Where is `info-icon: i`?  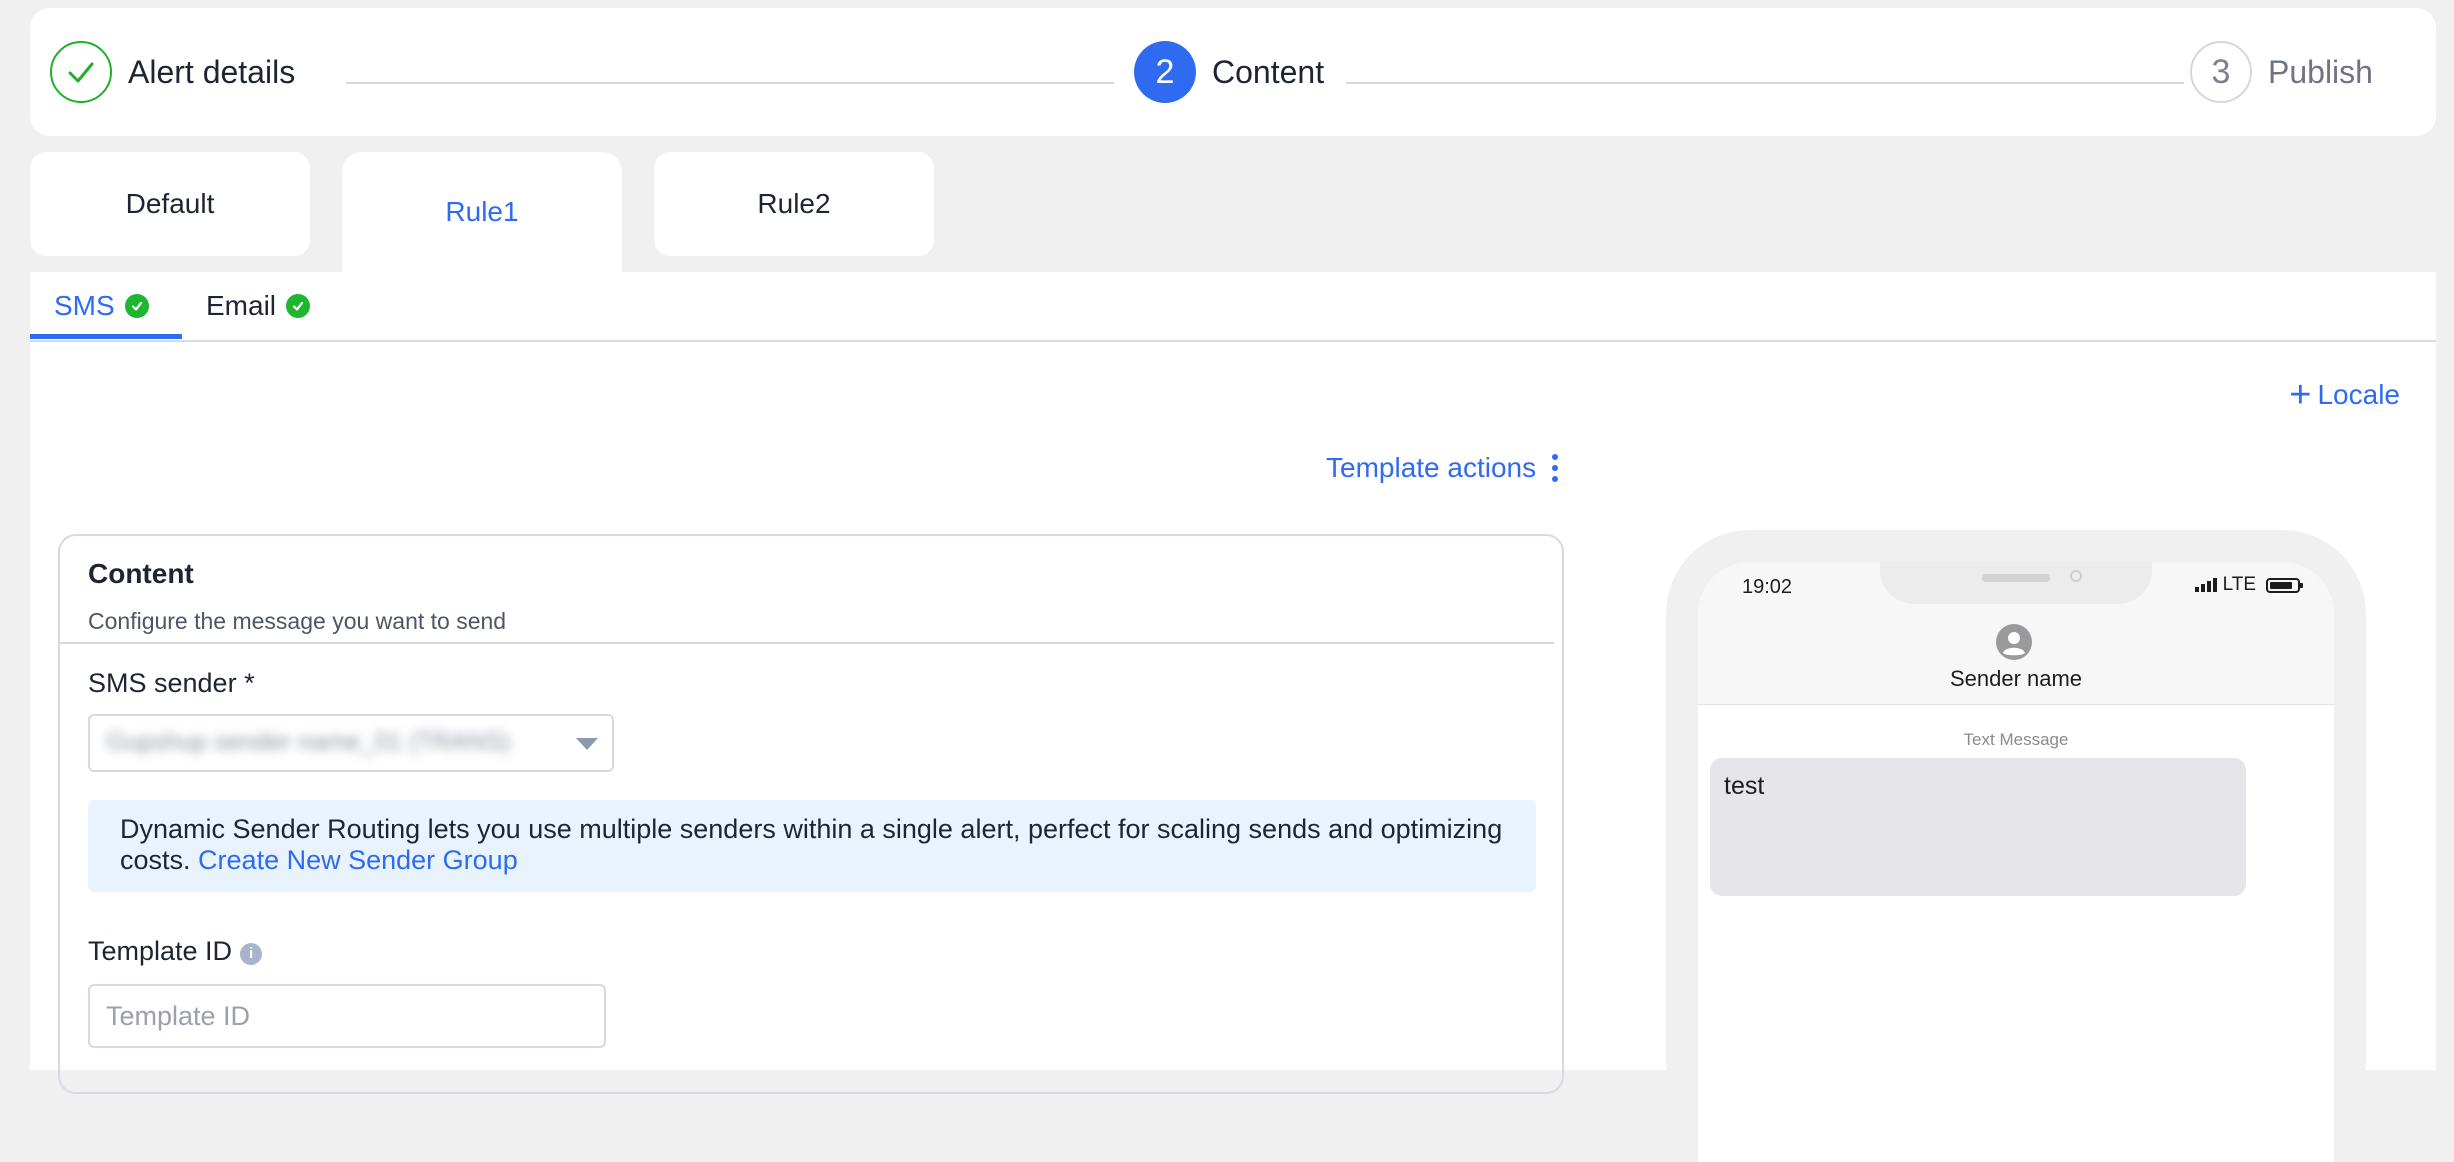
info-icon: i is located at coordinates (251, 953).